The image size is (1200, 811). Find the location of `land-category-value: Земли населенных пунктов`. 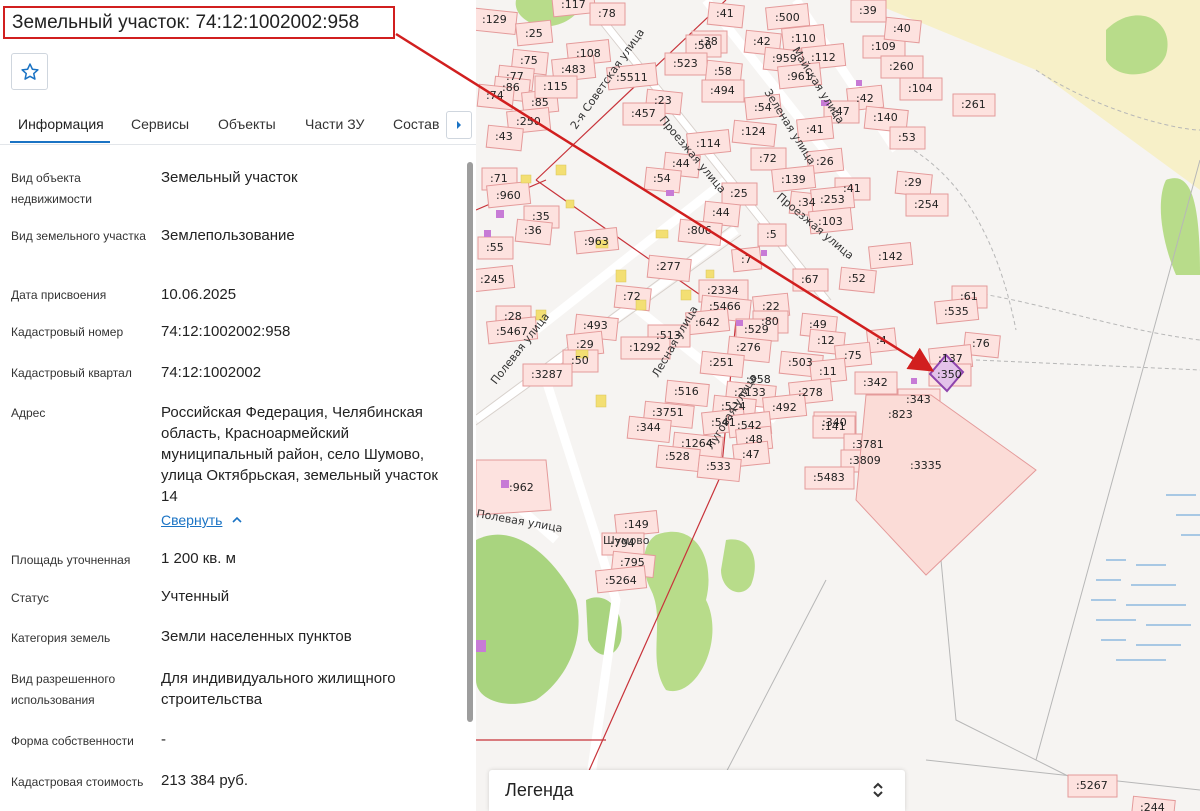

land-category-value: Земли населенных пунктов is located at coordinates (256, 636).